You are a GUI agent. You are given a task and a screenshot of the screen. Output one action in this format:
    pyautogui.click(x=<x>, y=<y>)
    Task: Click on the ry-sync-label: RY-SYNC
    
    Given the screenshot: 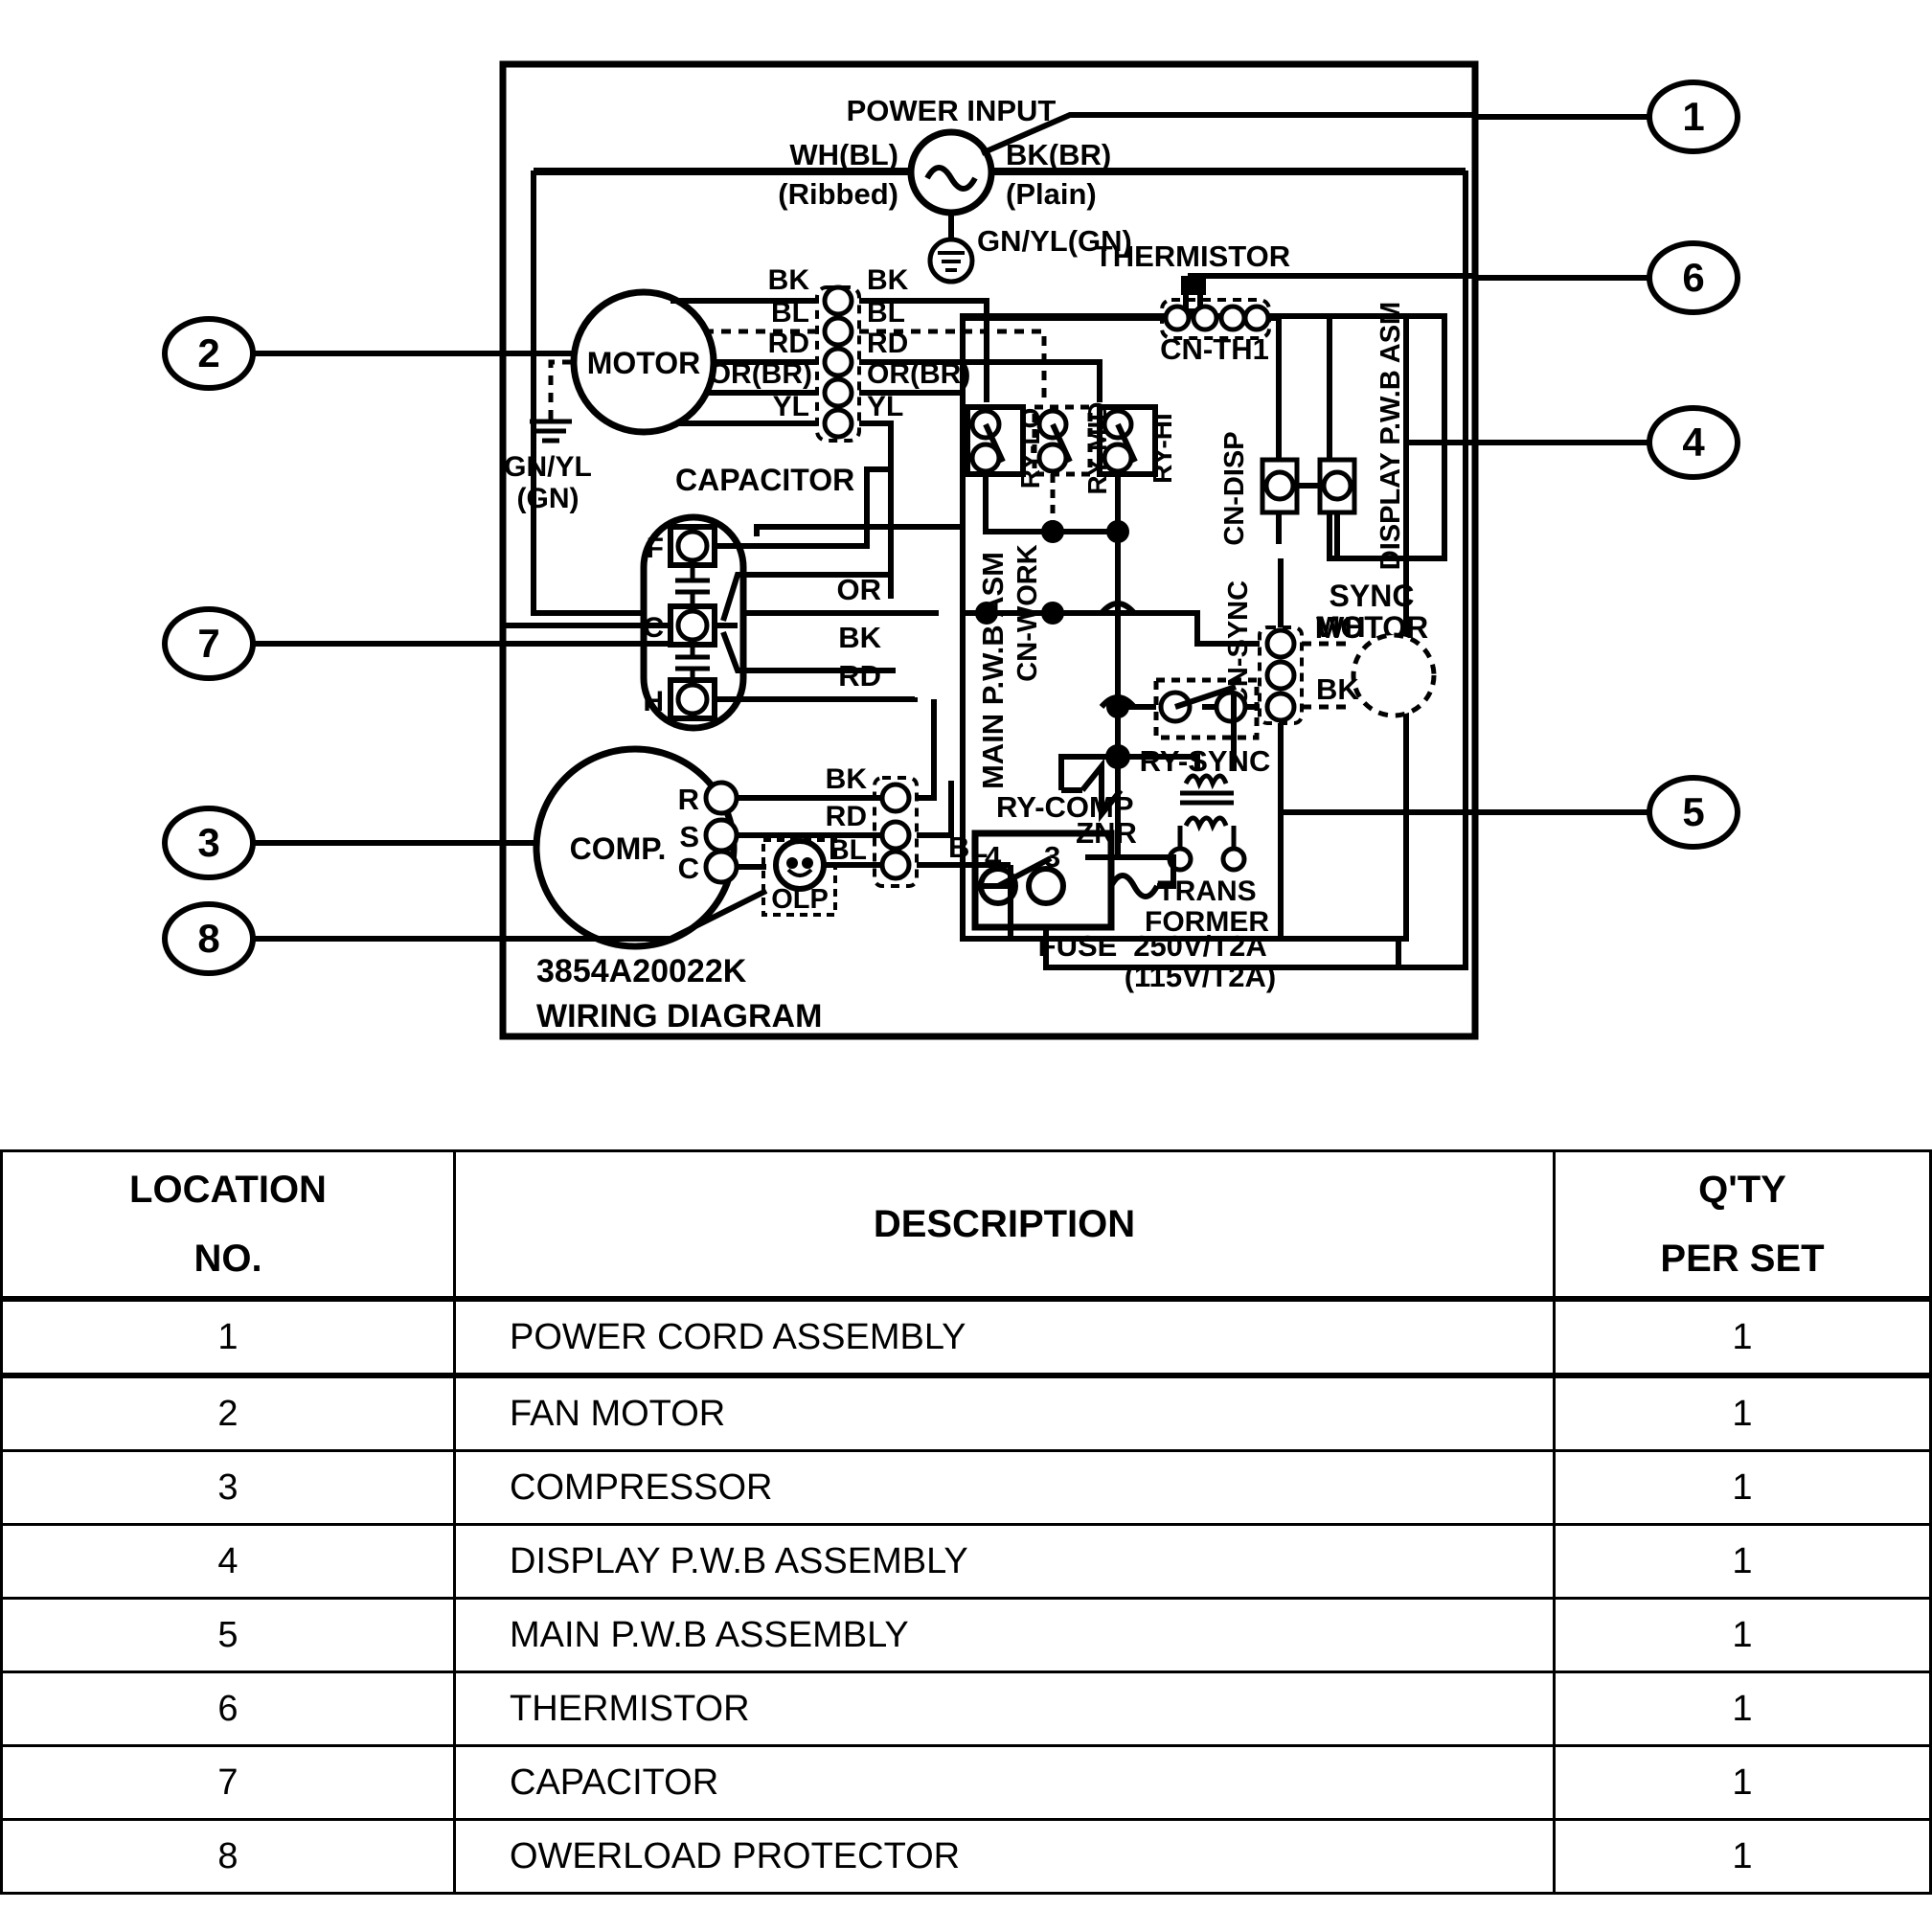 What is the action you would take?
    pyautogui.click(x=1205, y=761)
    